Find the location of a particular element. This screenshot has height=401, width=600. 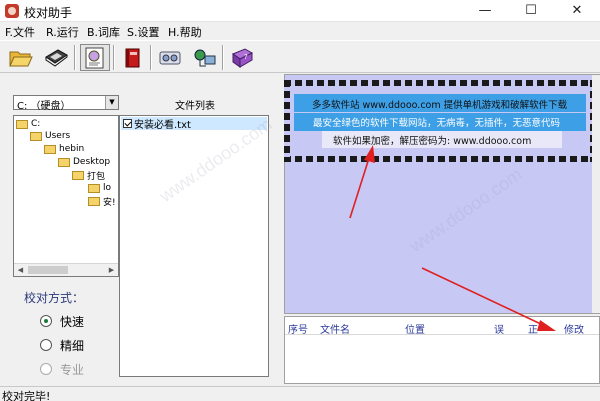

speak-button is located at coordinates (170, 57).